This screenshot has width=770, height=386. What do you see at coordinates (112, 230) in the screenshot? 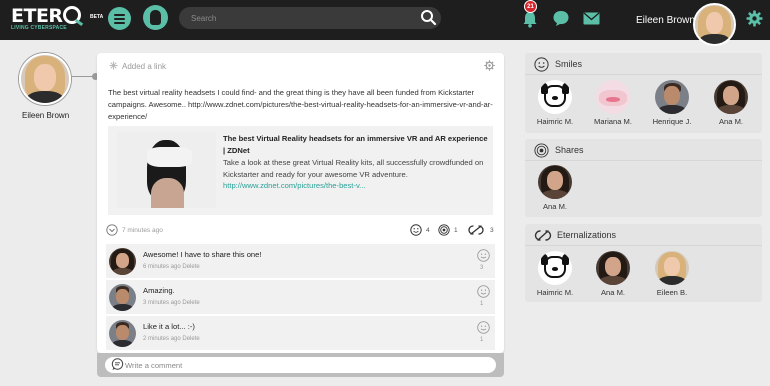
I see `chevron-down-icon` at bounding box center [112, 230].